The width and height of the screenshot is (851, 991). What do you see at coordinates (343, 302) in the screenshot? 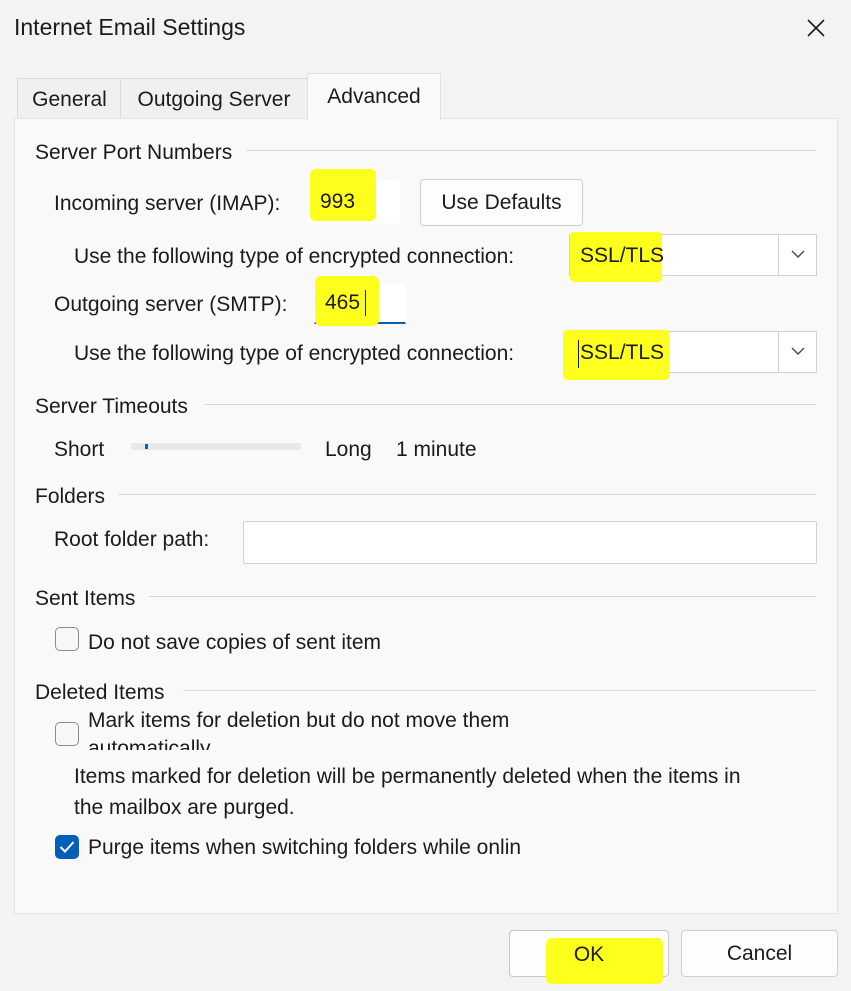
I see `outgoing-port-value: 465` at bounding box center [343, 302].